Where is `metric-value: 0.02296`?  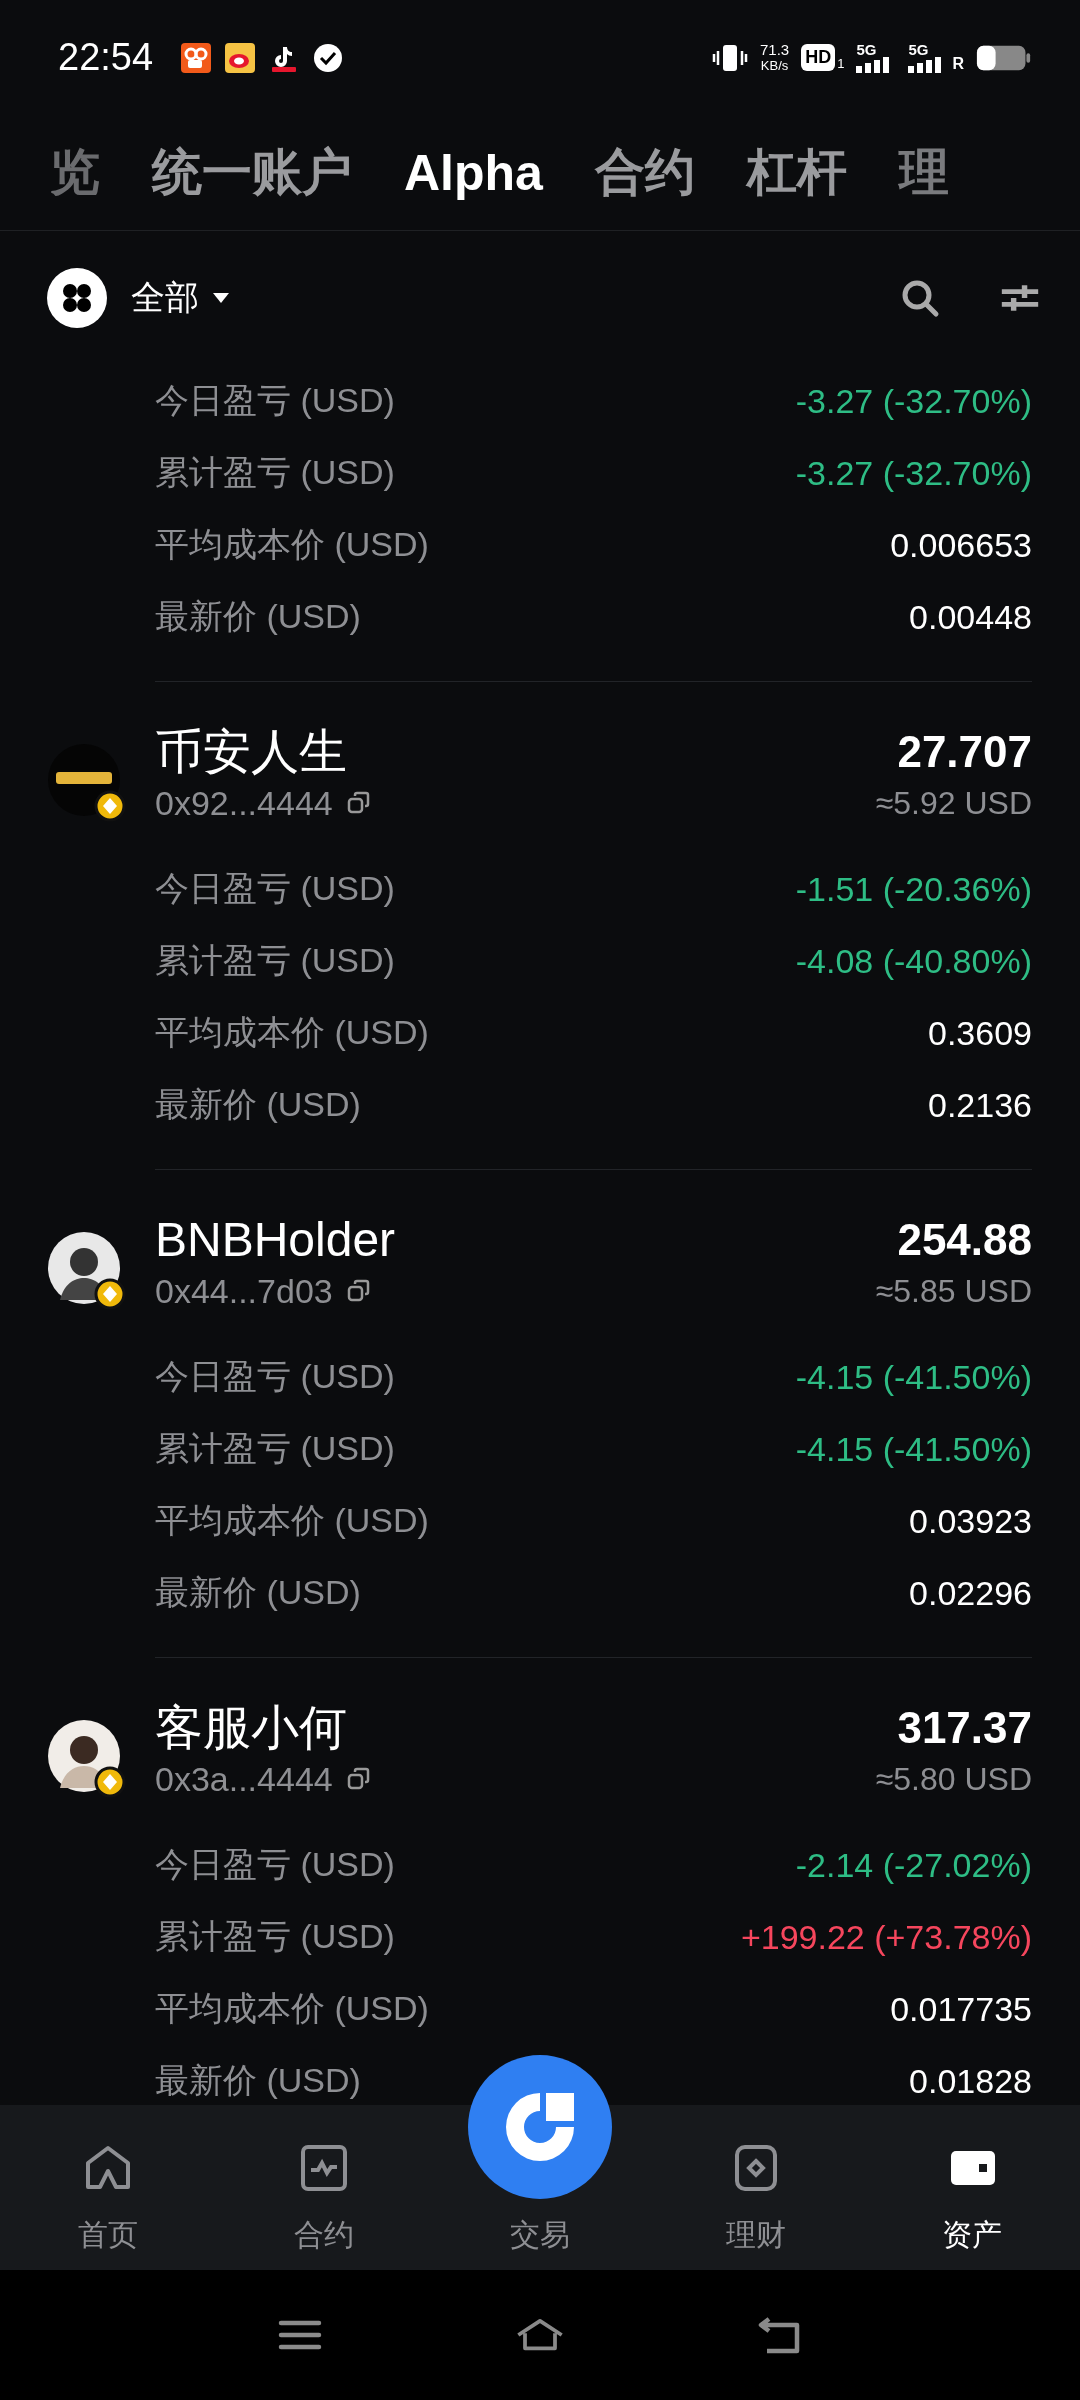 metric-value: 0.02296 is located at coordinates (970, 1593).